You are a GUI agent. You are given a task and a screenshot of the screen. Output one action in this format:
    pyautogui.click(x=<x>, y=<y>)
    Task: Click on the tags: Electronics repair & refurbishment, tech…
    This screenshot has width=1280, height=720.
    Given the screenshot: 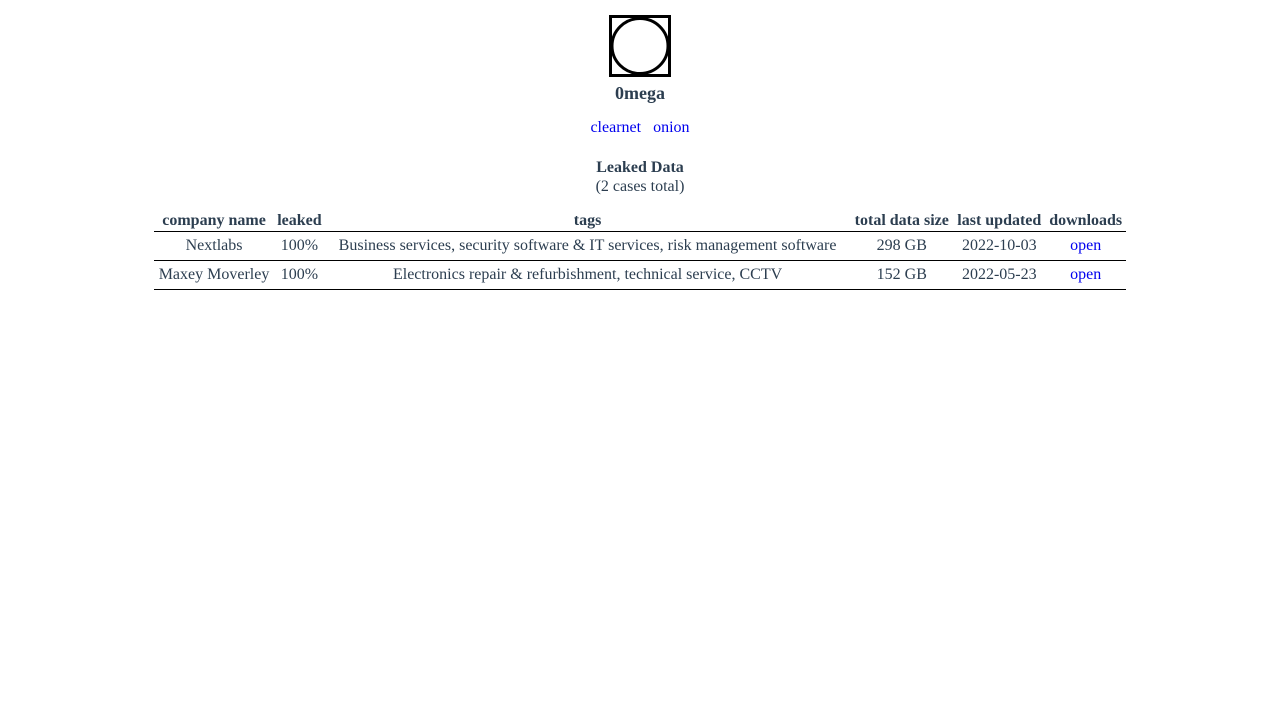 What is the action you would take?
    pyautogui.click(x=587, y=275)
    